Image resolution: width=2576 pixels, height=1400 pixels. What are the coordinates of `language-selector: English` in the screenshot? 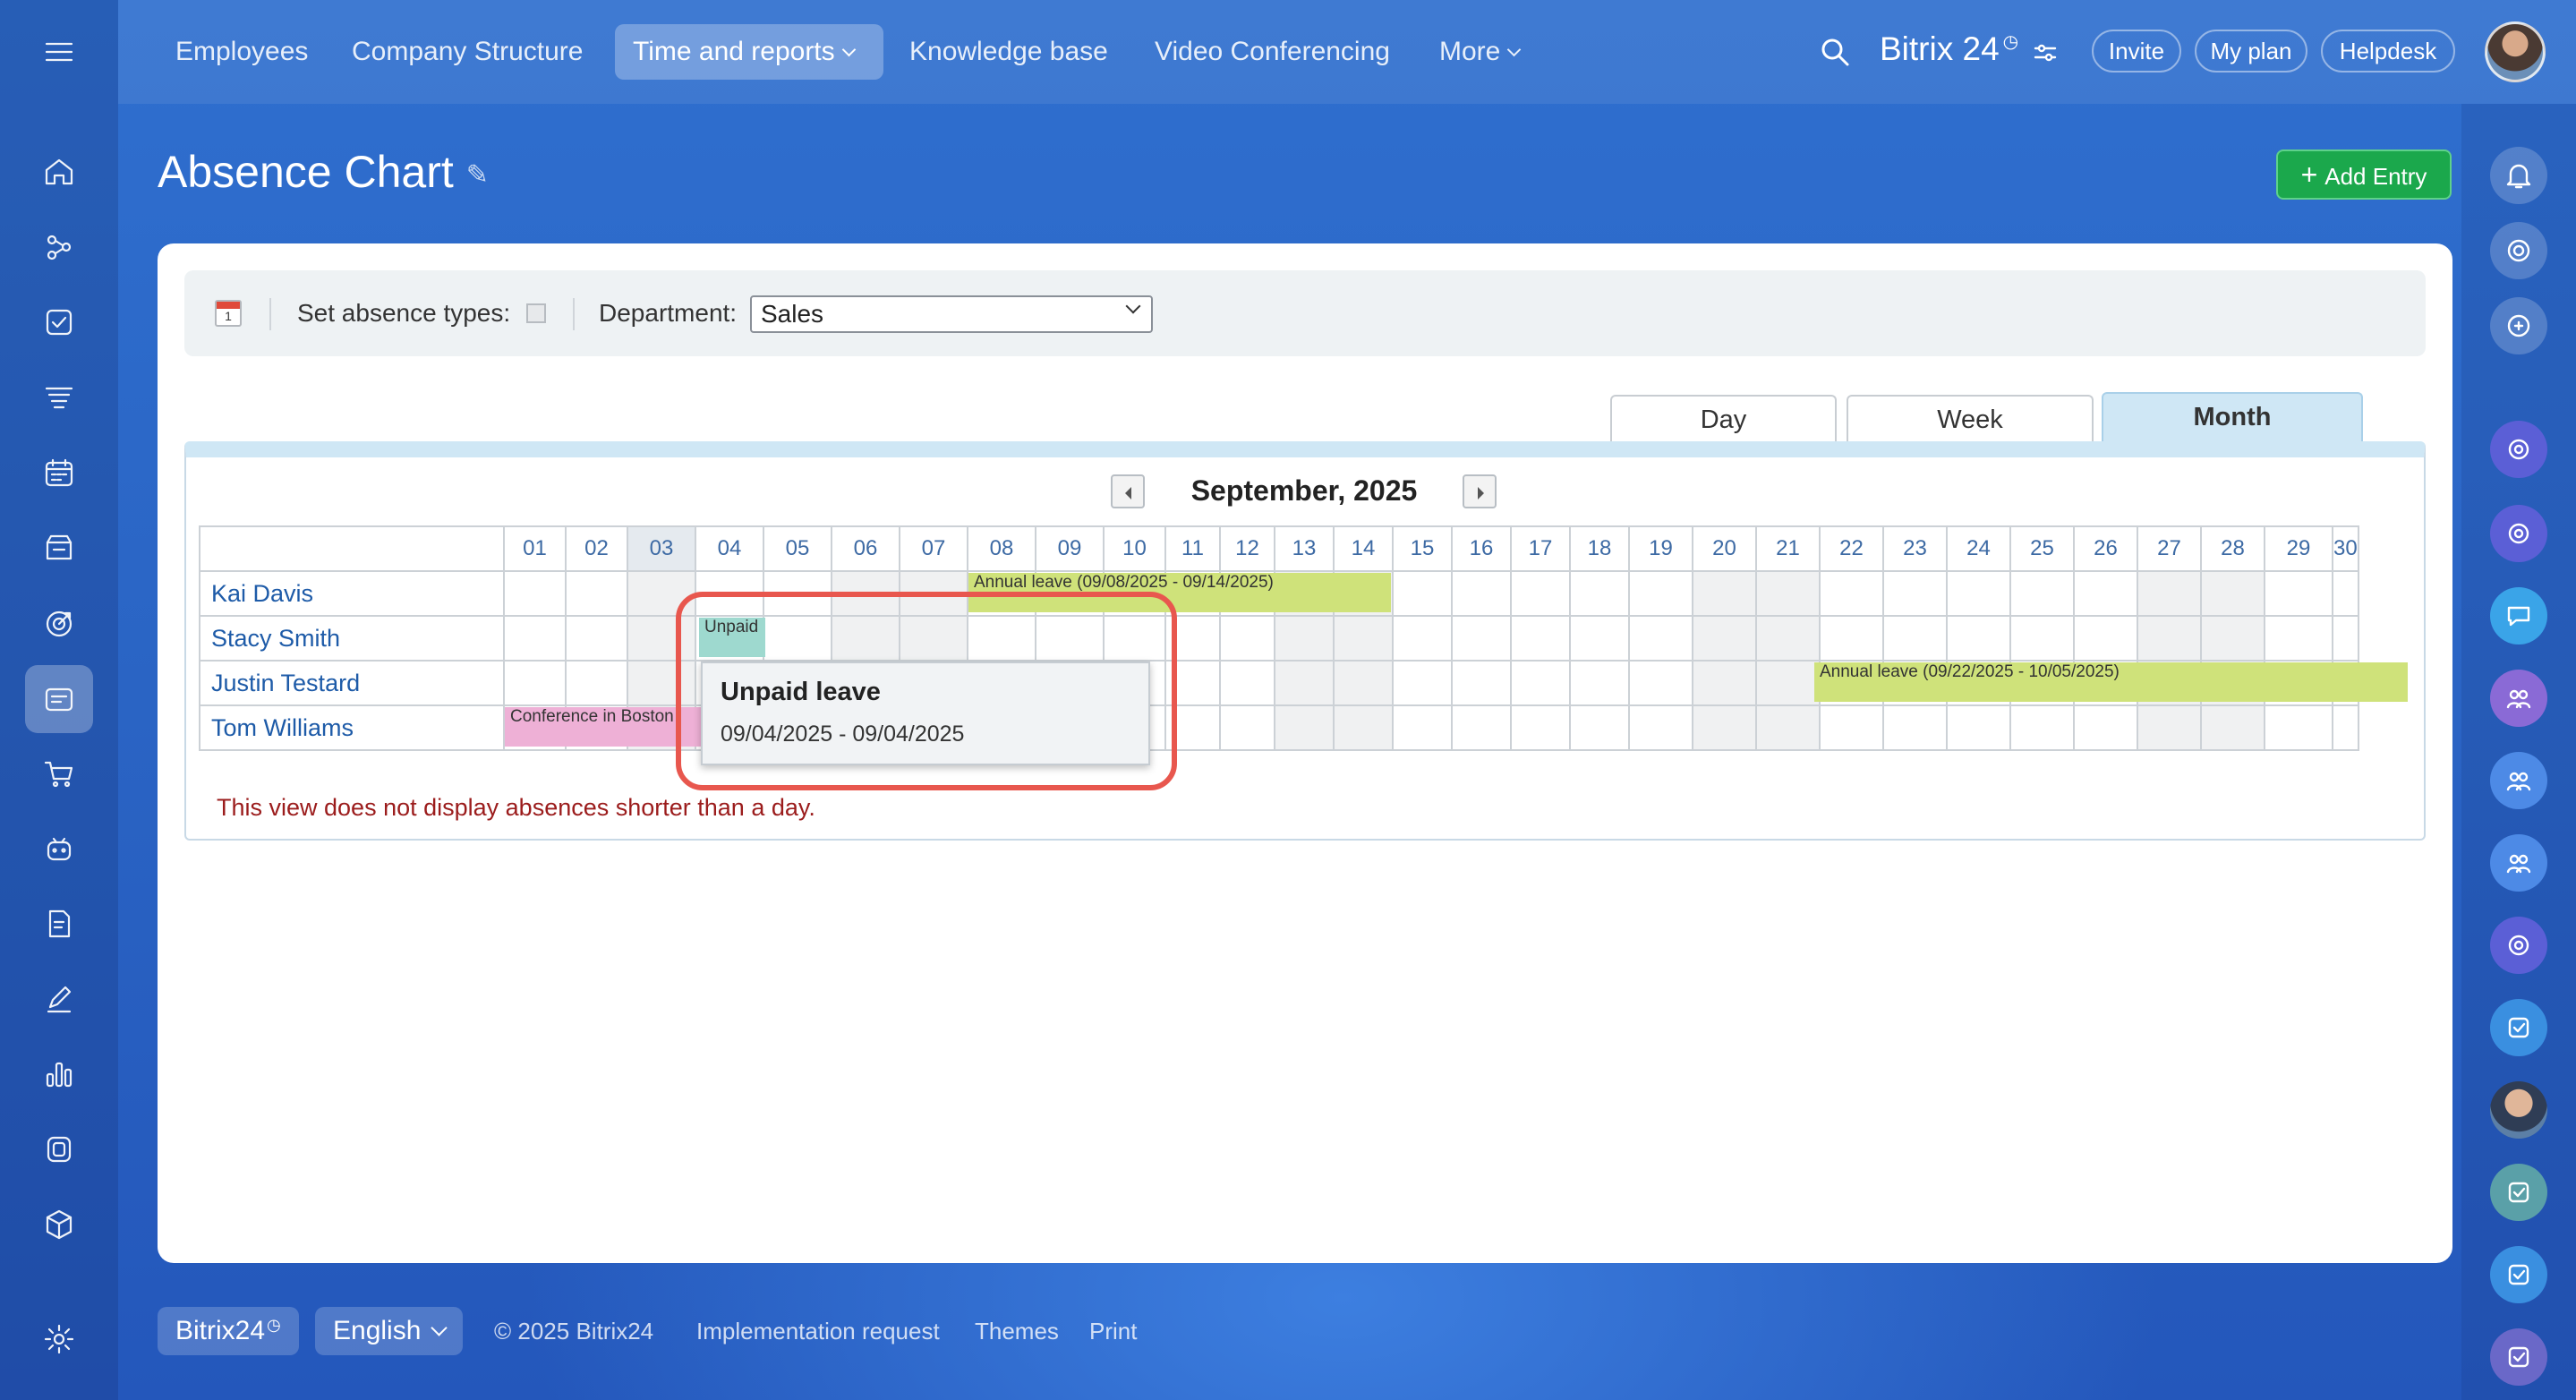 It's located at (389, 1331).